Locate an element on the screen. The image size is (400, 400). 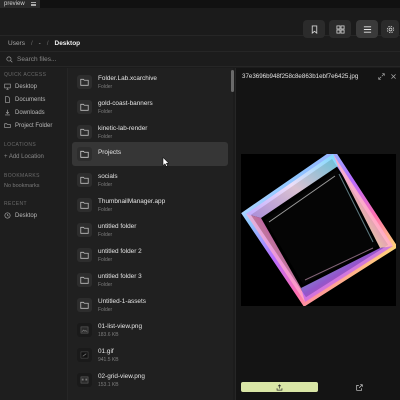
share-icon is located at coordinates (279, 387).